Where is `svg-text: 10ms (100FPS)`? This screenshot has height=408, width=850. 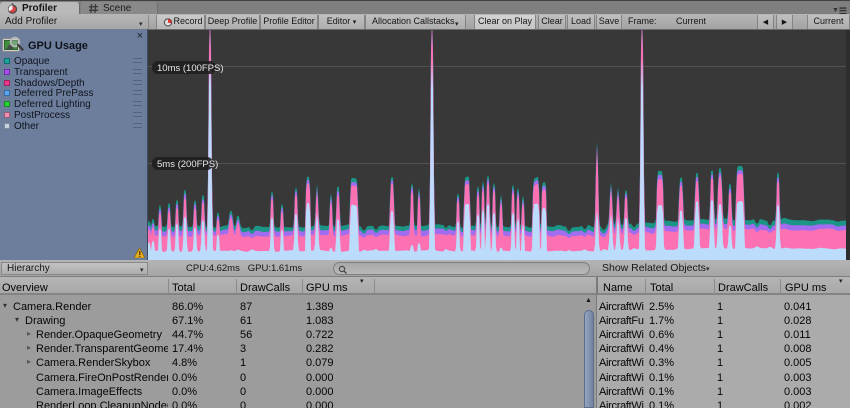
svg-text: 10ms (100FPS) is located at coordinates (190, 68).